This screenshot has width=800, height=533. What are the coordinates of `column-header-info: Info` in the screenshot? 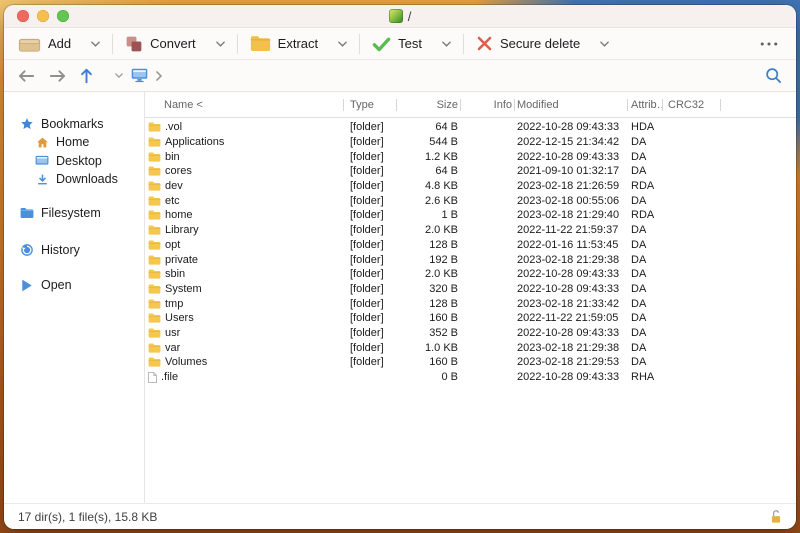 It's located at (488, 104).